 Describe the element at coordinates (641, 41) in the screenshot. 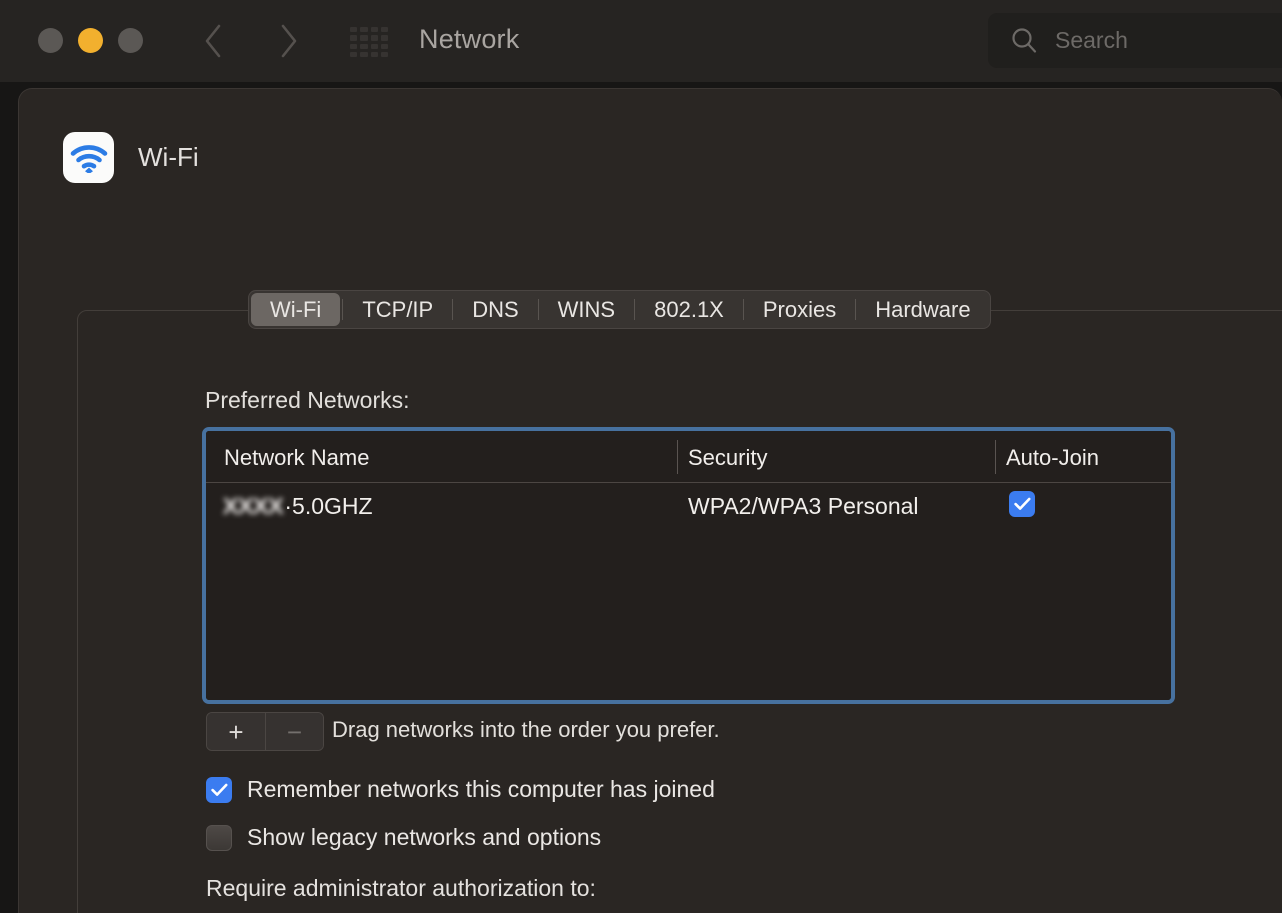

I see `titlebar: Network Search` at that location.